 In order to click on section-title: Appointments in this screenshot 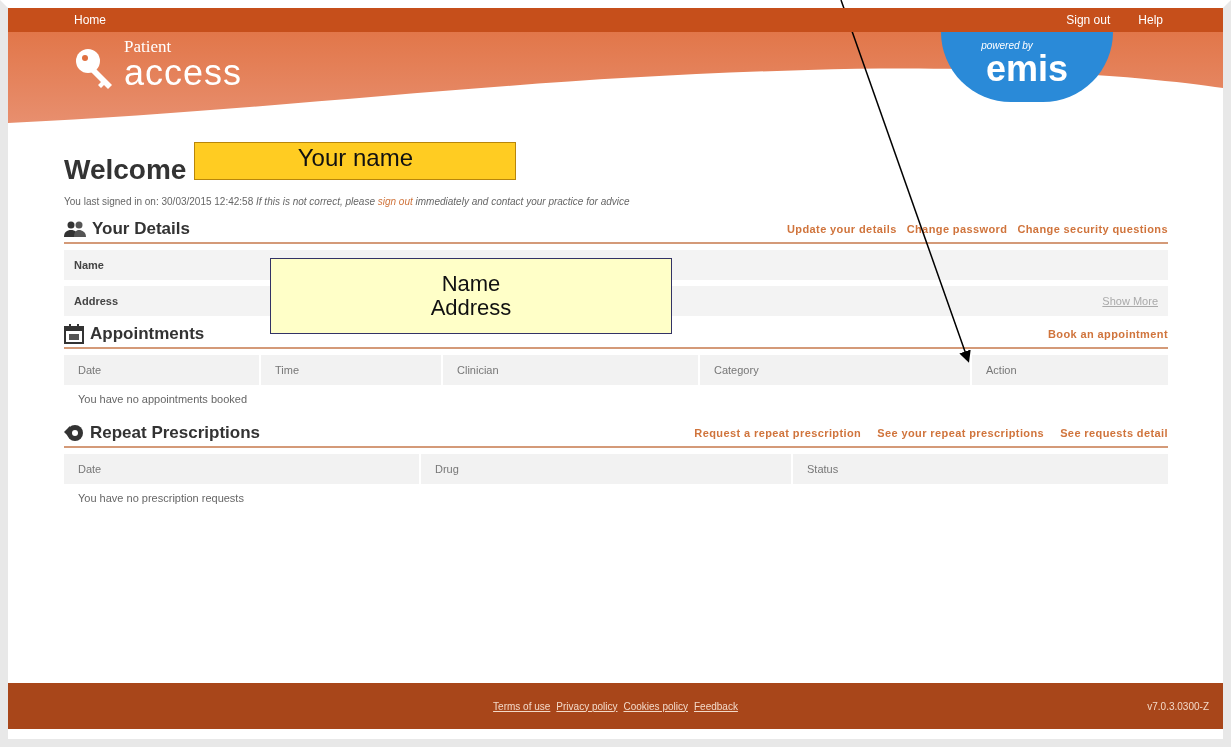, I will do `click(147, 334)`.